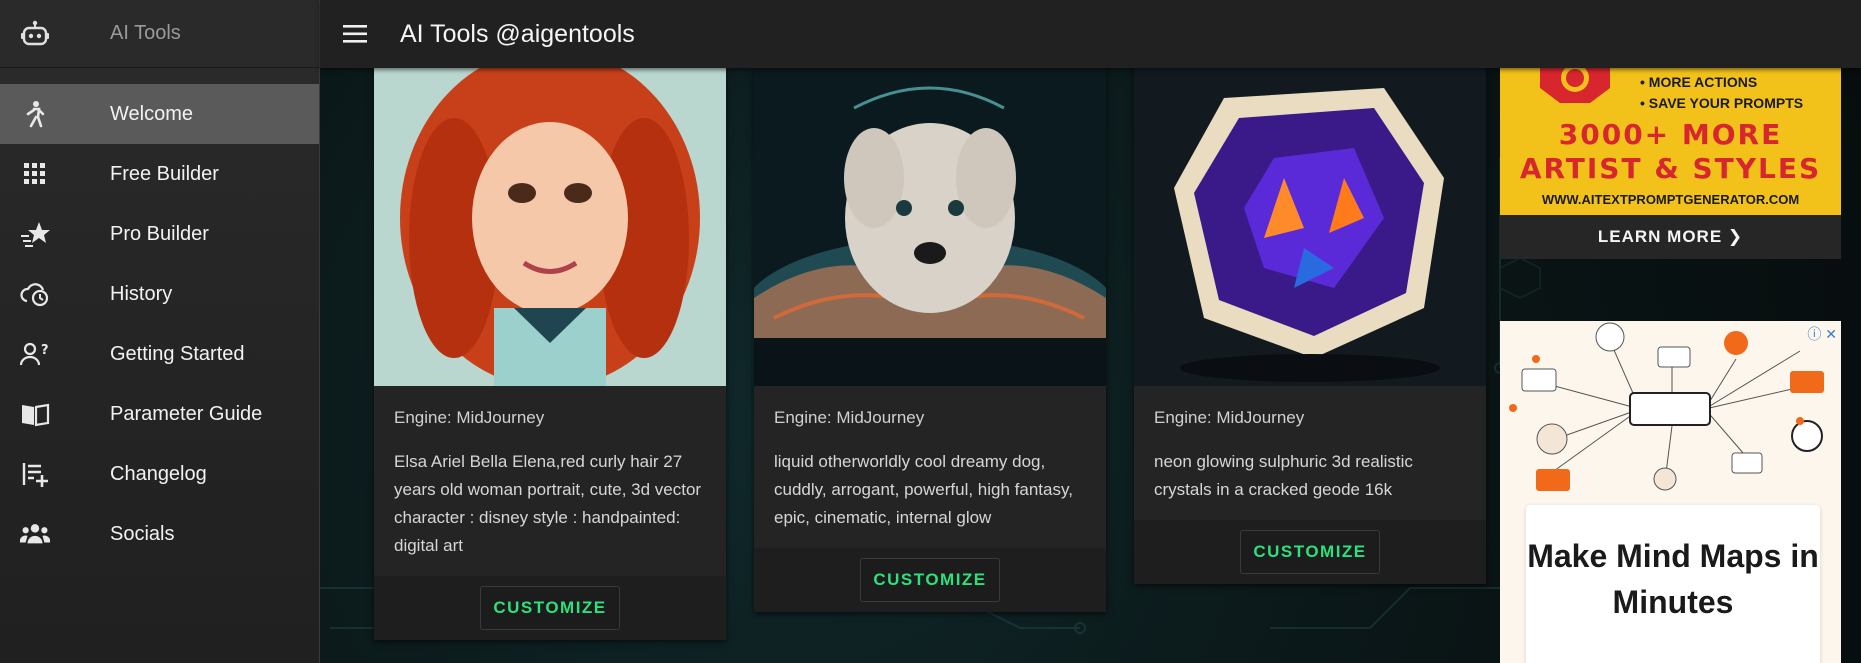 This screenshot has height=663, width=1861. What do you see at coordinates (1670, 134) in the screenshot?
I see `ad-headline-1: 3000+ MORE` at bounding box center [1670, 134].